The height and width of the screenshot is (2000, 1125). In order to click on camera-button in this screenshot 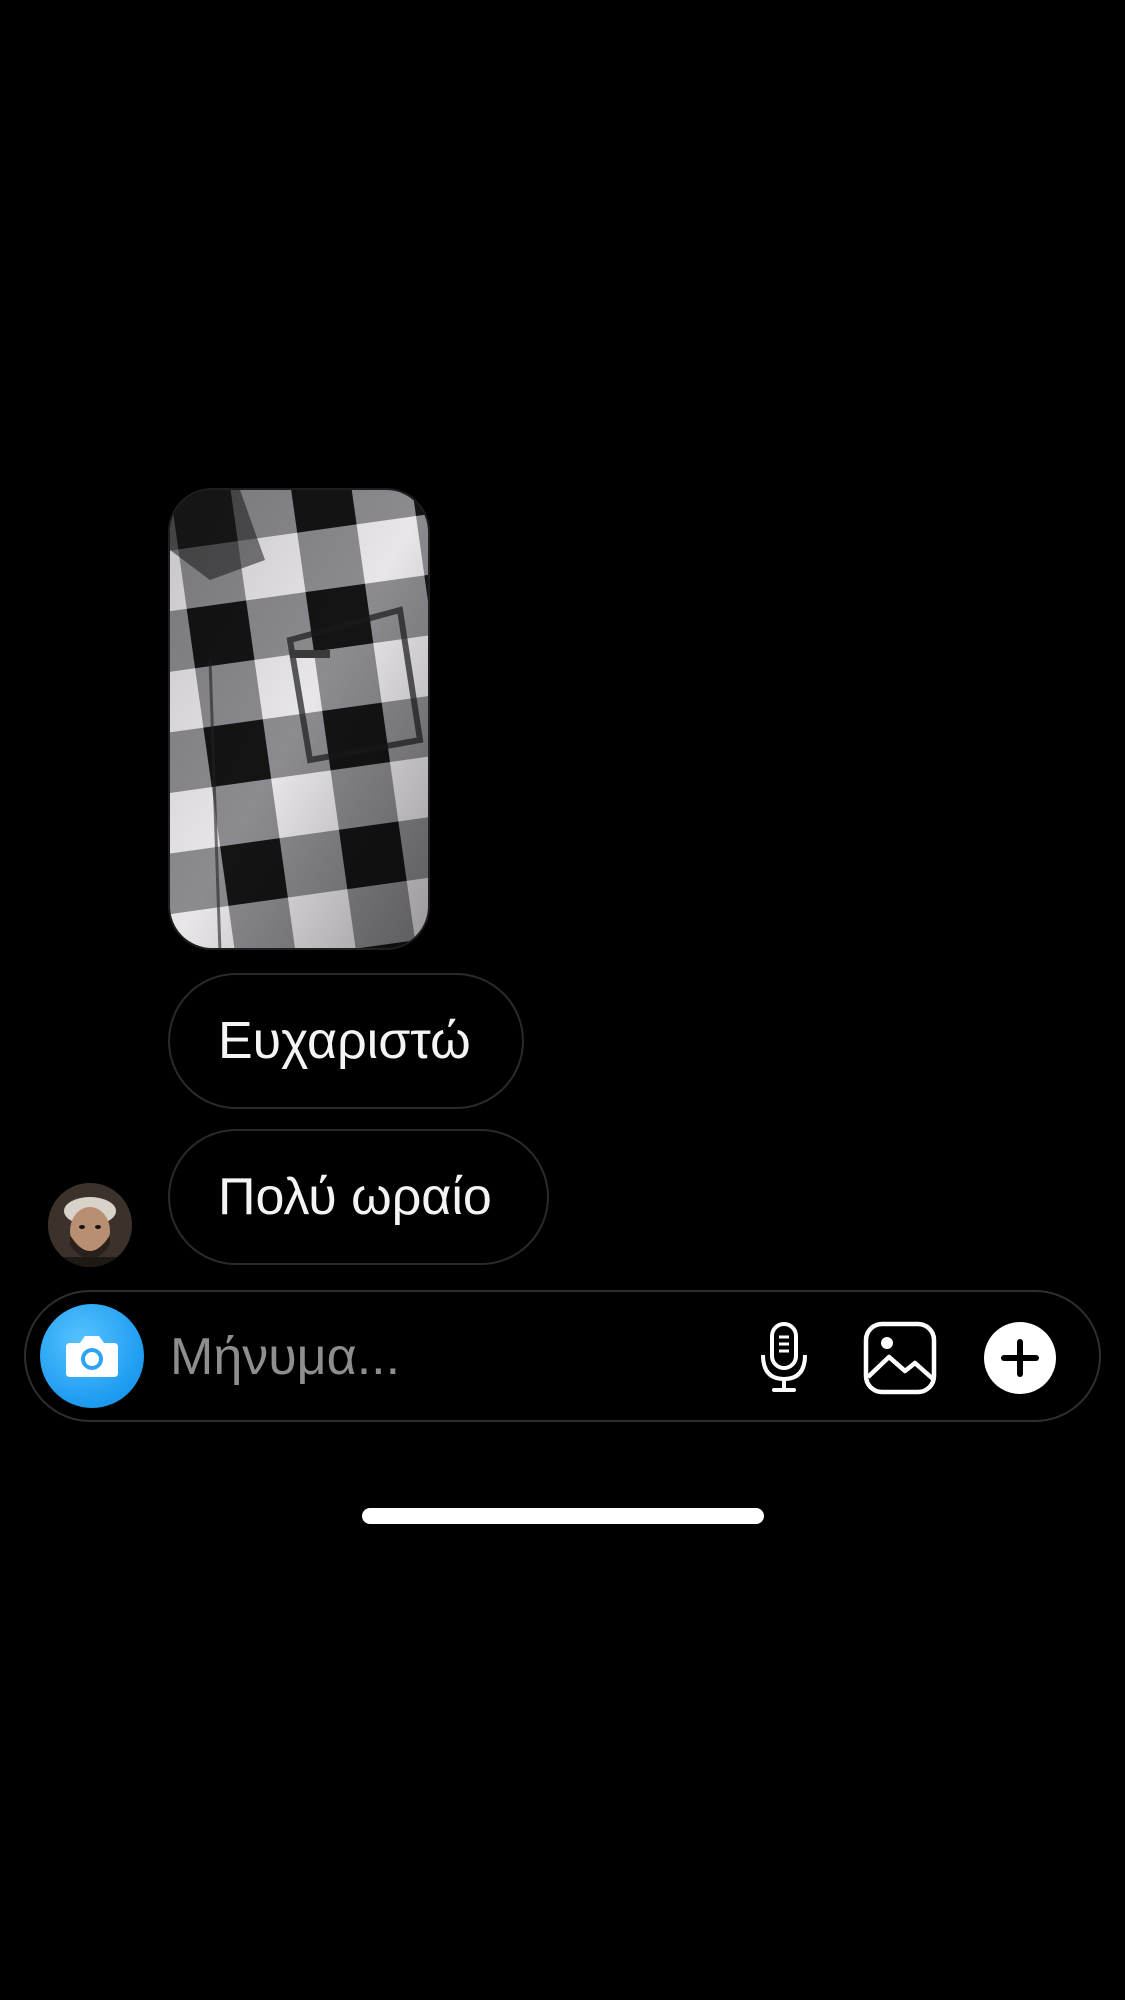, I will do `click(92, 1356)`.